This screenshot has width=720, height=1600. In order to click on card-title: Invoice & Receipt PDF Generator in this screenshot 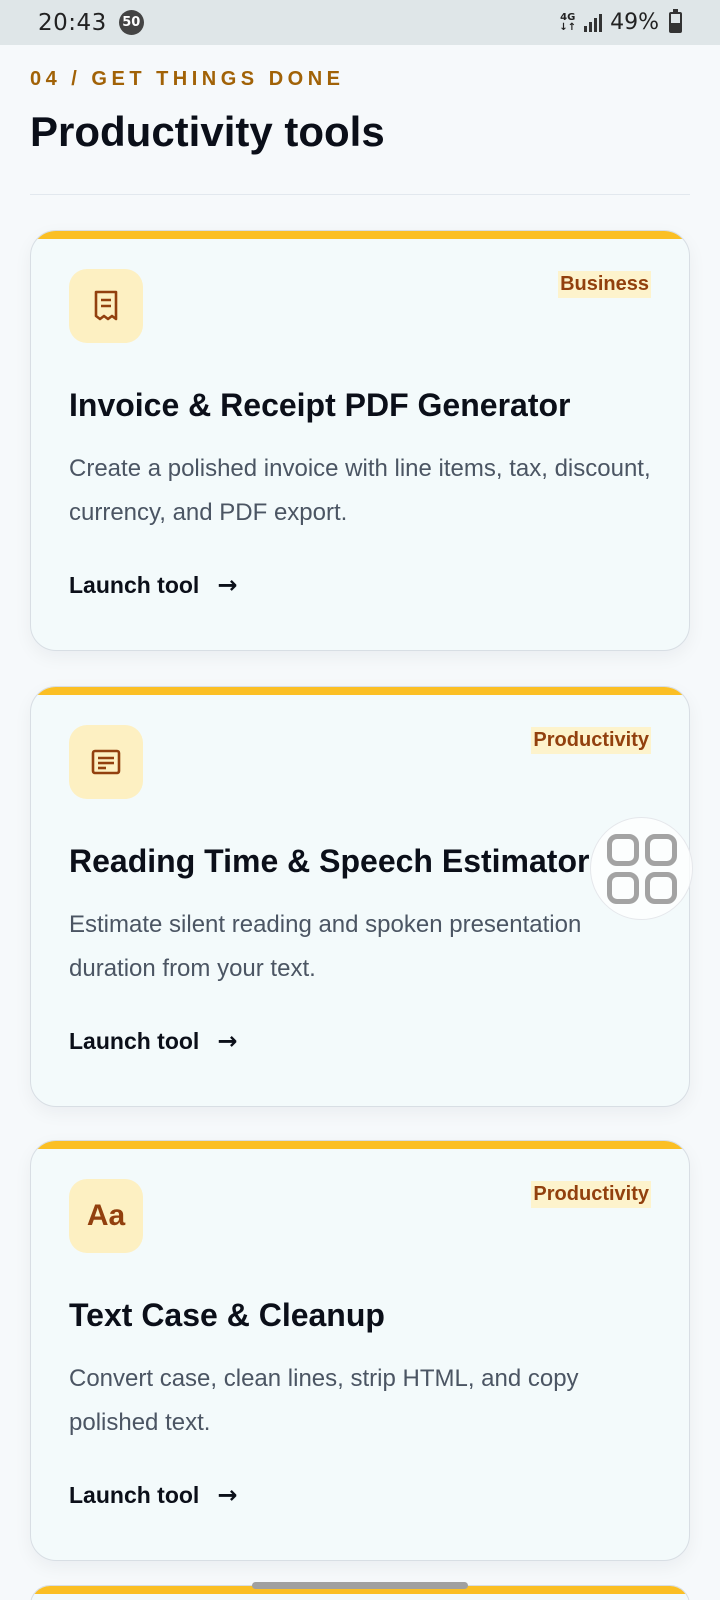, I will do `click(320, 405)`.